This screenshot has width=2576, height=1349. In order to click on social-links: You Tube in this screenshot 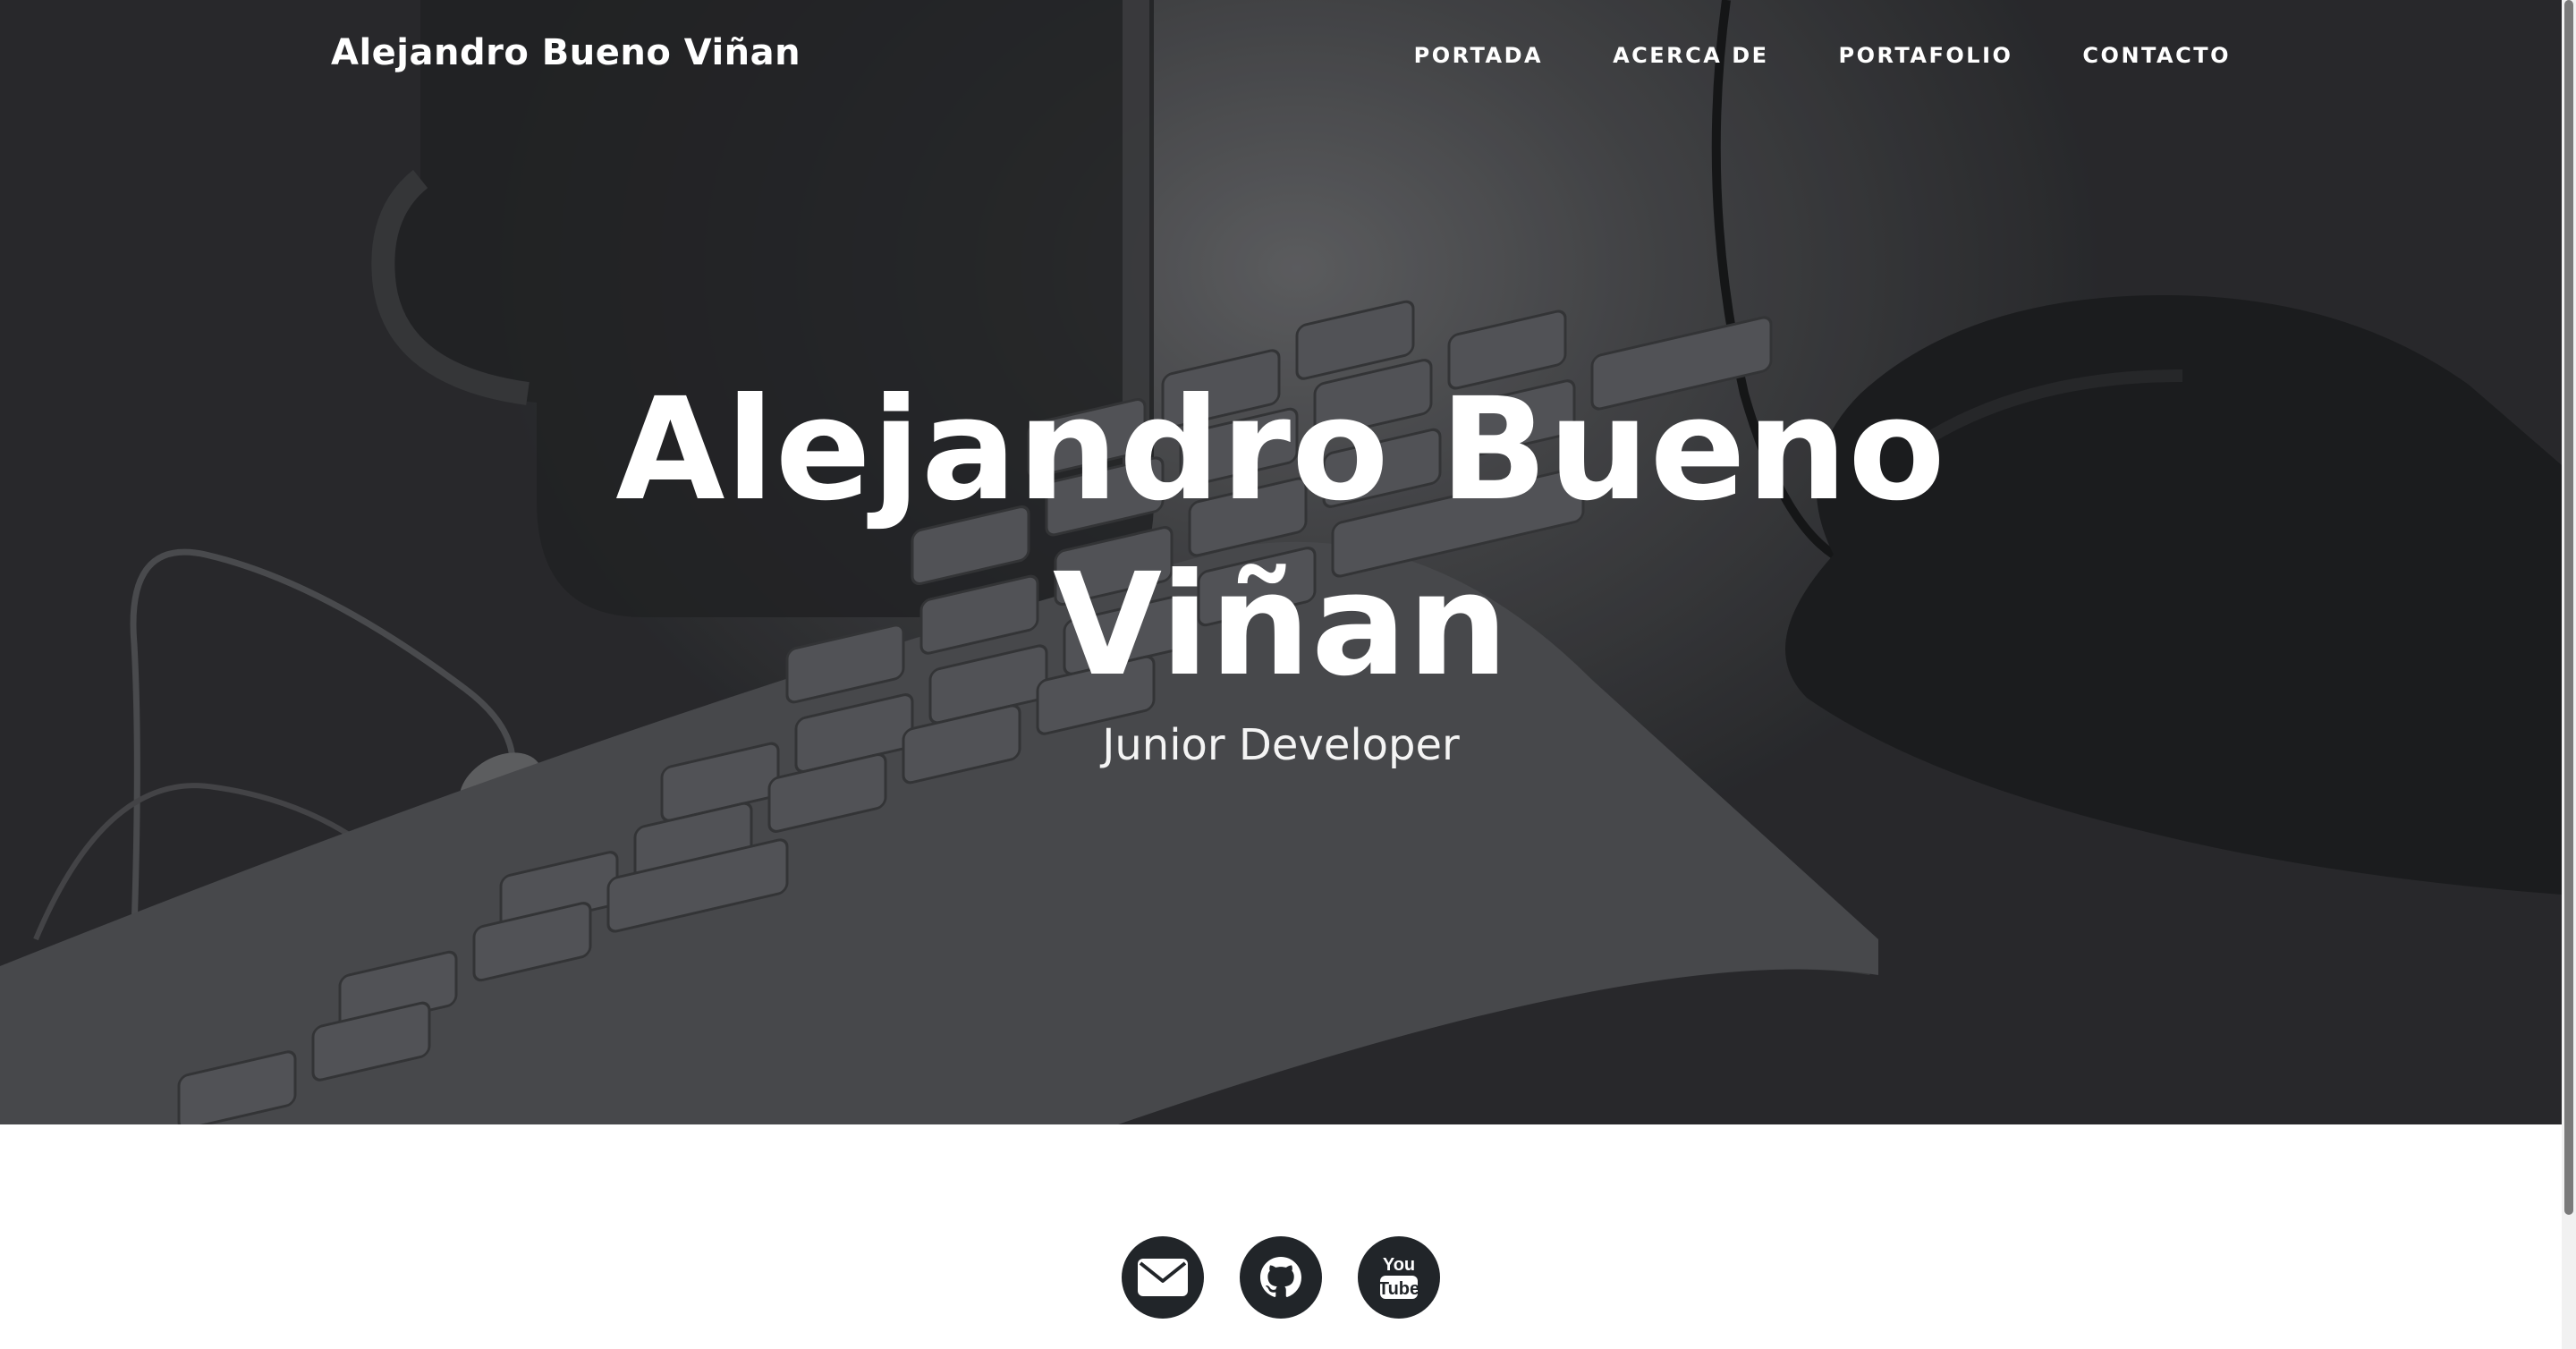, I will do `click(1281, 1277)`.